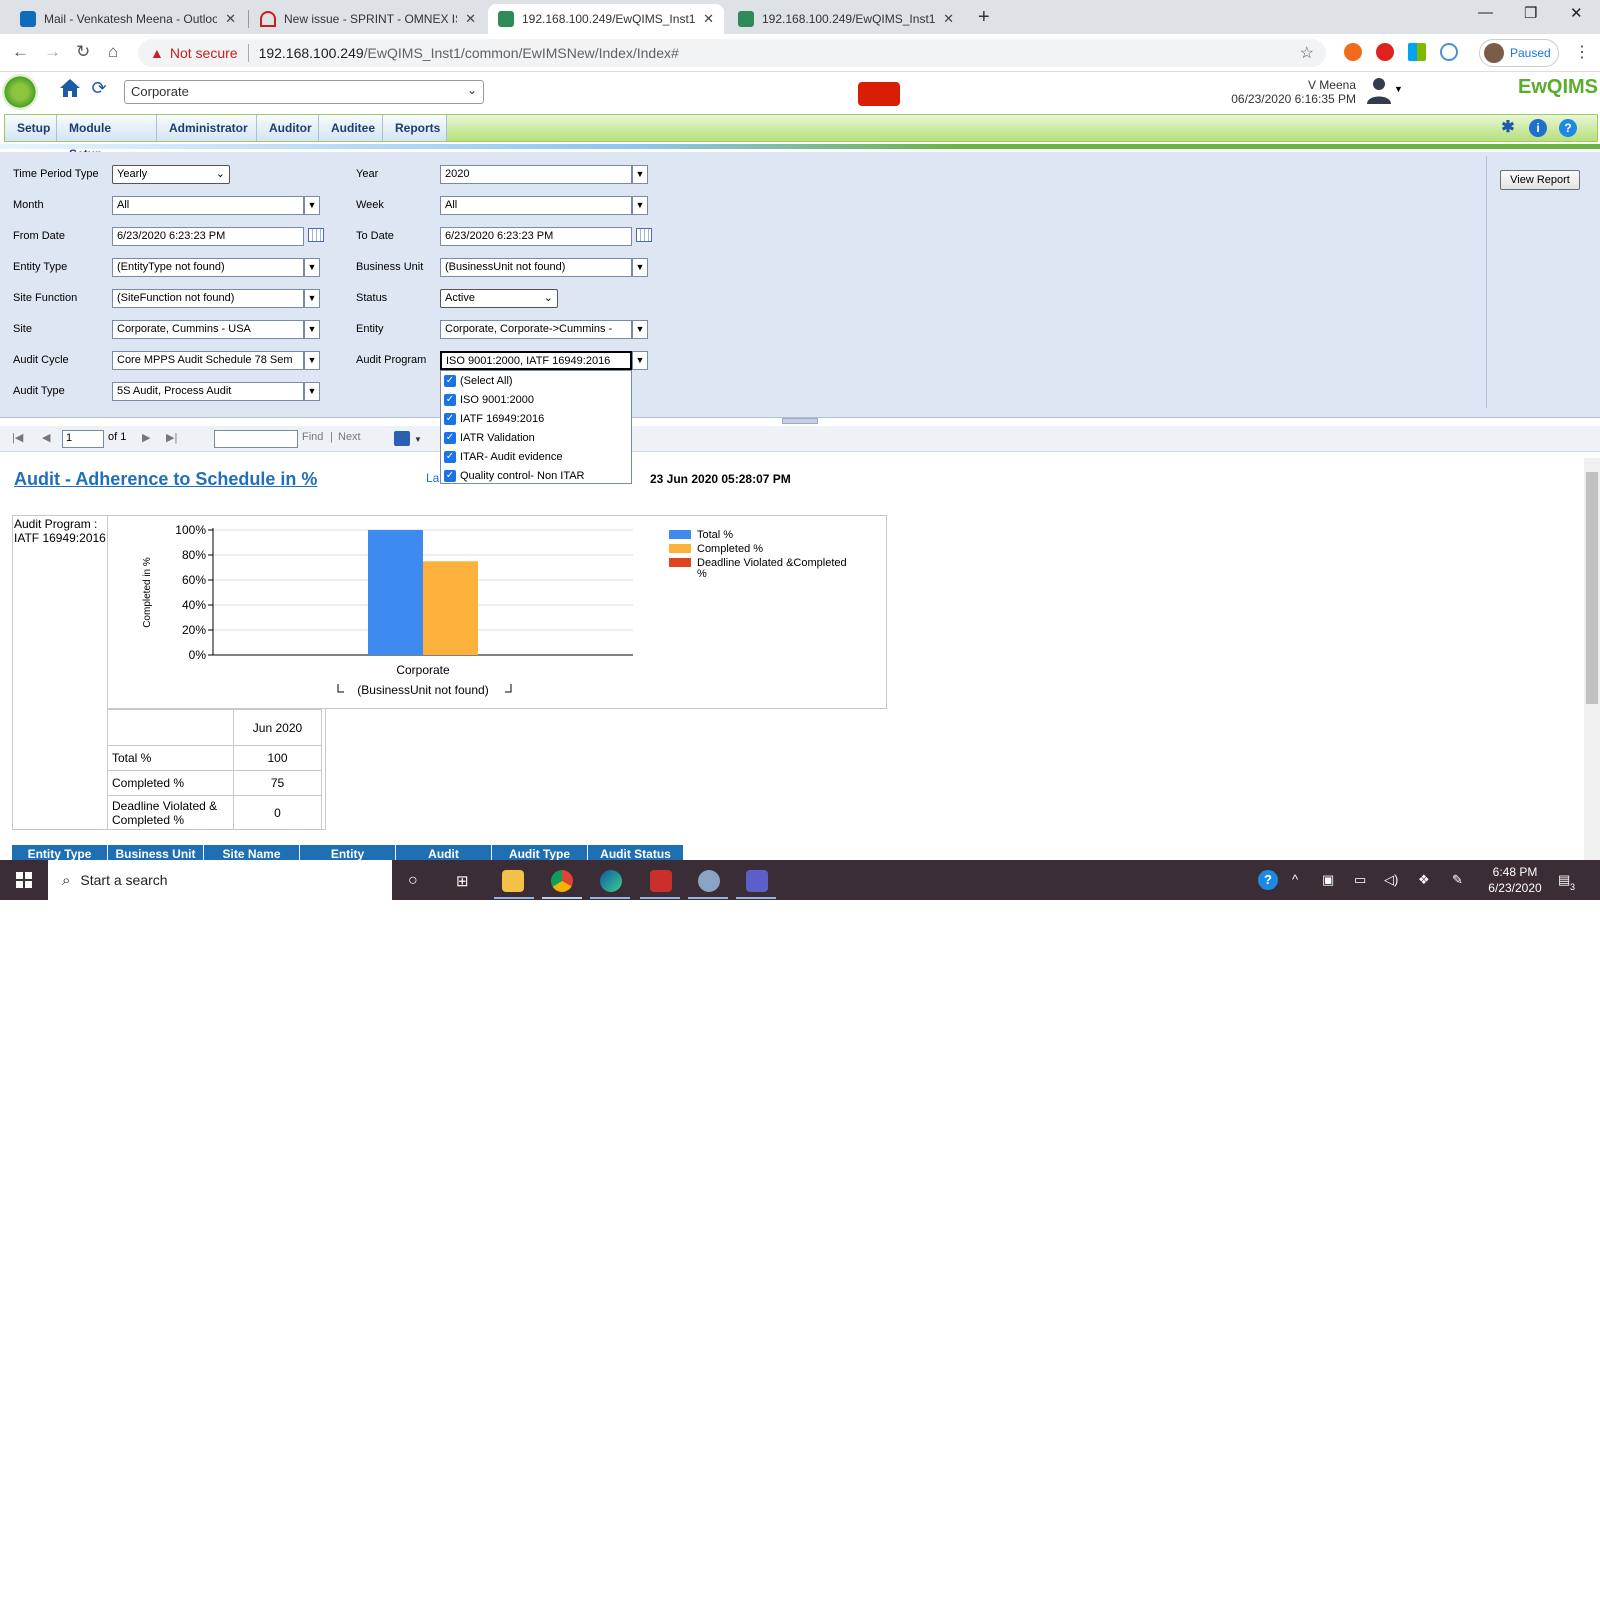 This screenshot has height=1610, width=1600. I want to click on month-dropdown-button: ▼, so click(312, 205).